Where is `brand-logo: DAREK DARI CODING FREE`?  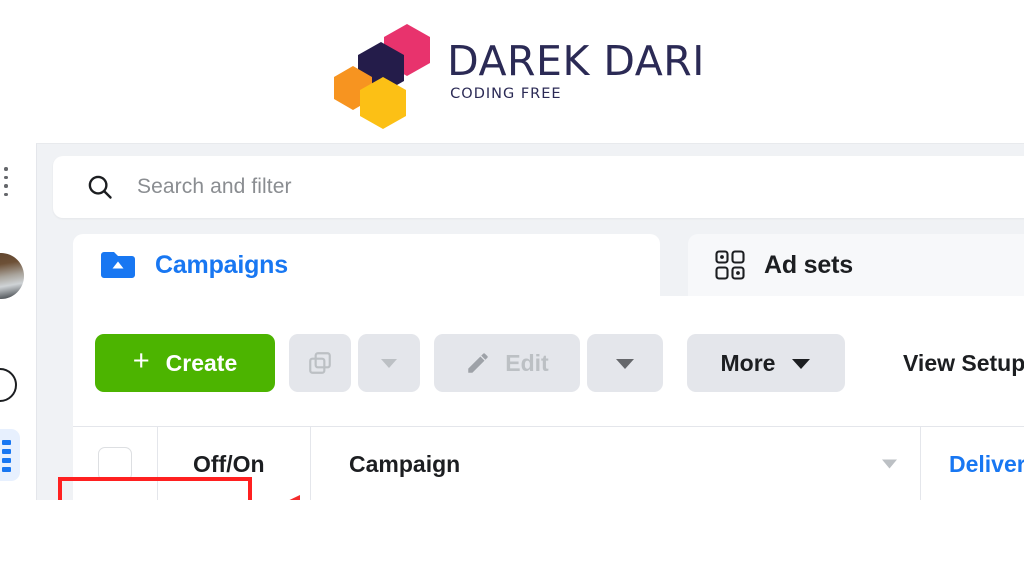 brand-logo: DAREK DARI CODING FREE is located at coordinates (519, 75).